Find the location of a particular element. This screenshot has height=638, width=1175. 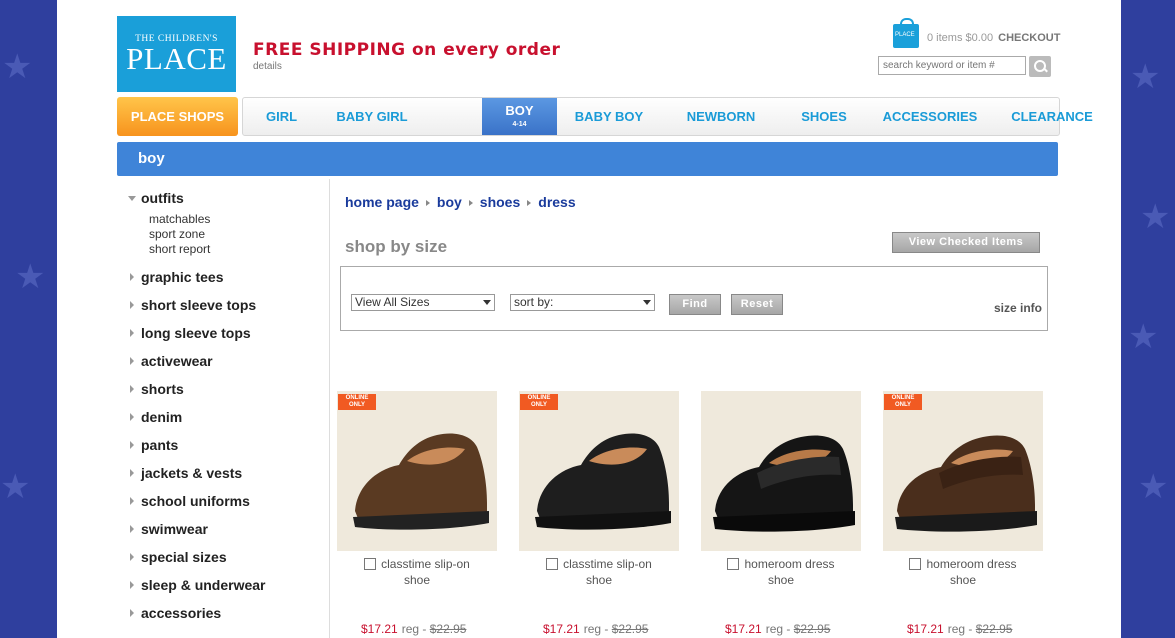

shopping-bag-icon: PLACE is located at coordinates (906, 33).